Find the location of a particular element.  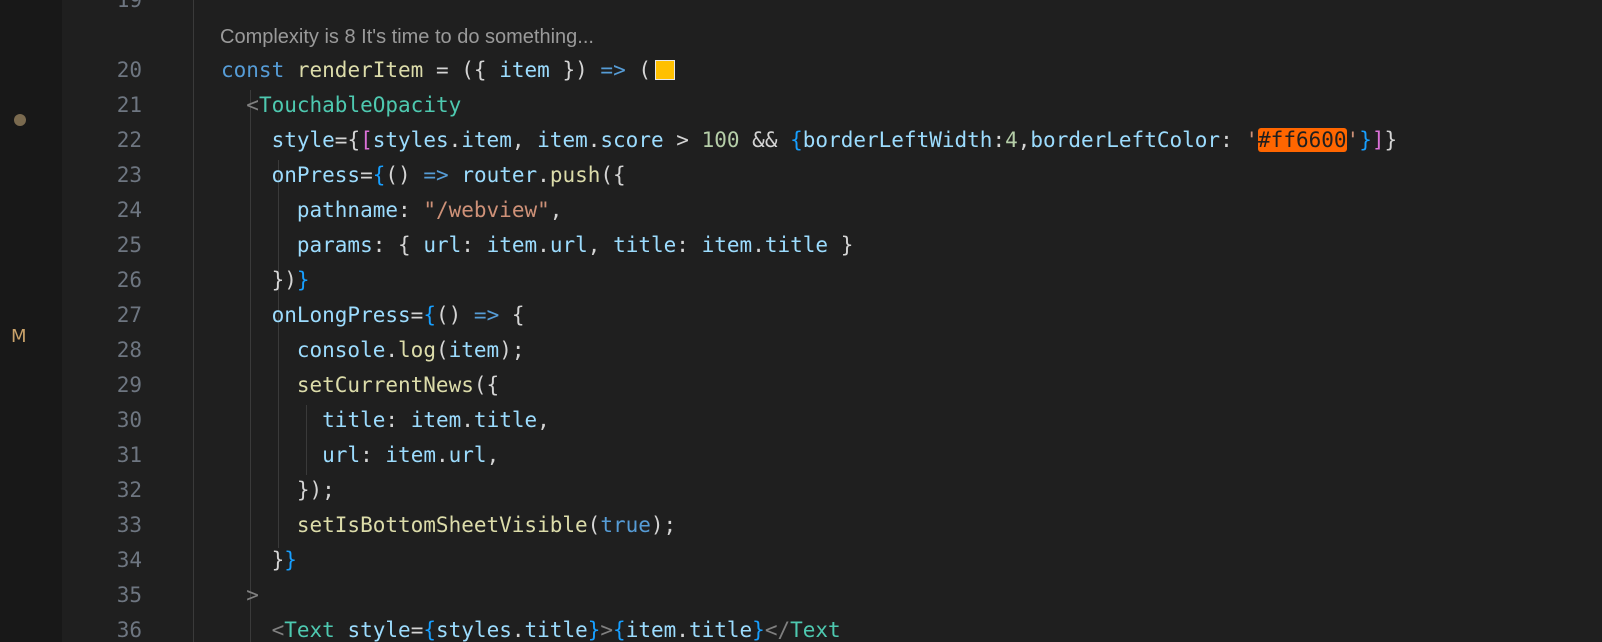

line-number: 30 is located at coordinates (129, 420).